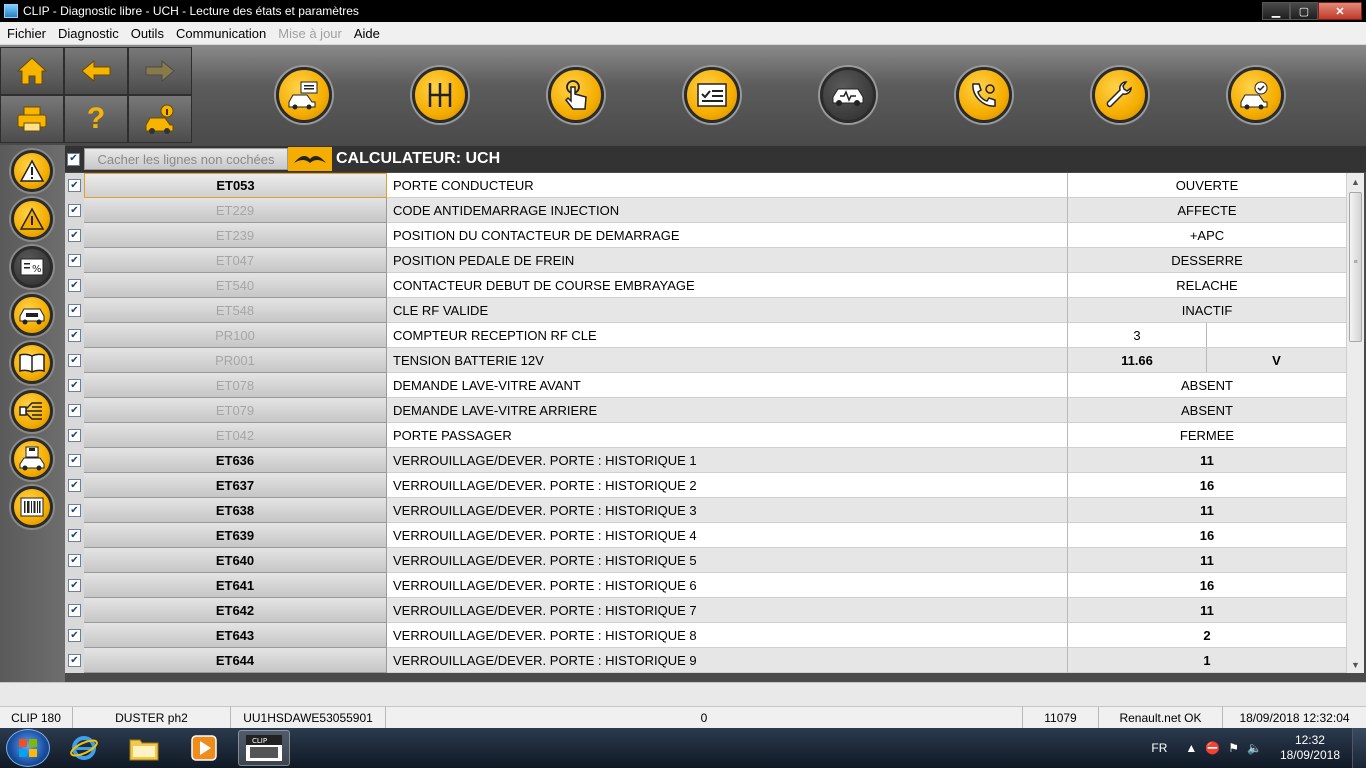 The height and width of the screenshot is (768, 1366). Describe the element at coordinates (712, 95) in the screenshot. I see `toolbar-checklist-button` at that location.